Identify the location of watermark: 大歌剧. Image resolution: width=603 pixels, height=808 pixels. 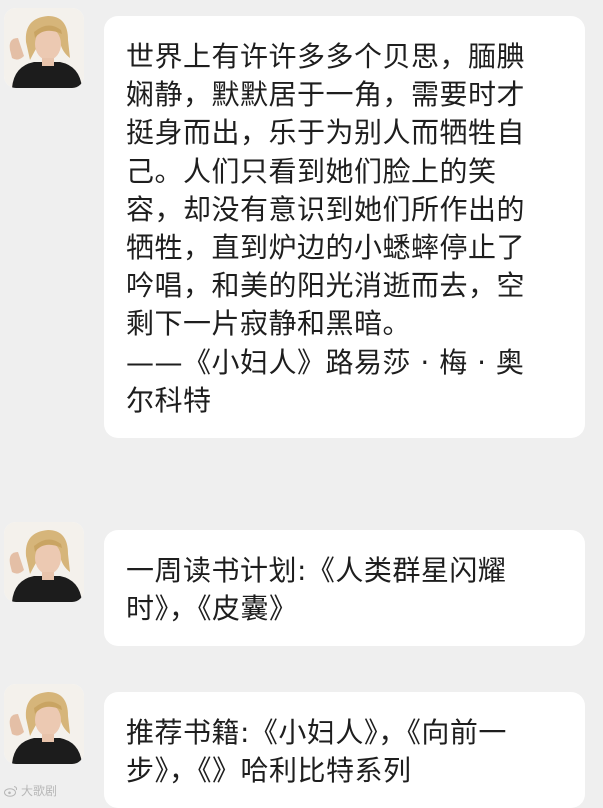
(30, 790).